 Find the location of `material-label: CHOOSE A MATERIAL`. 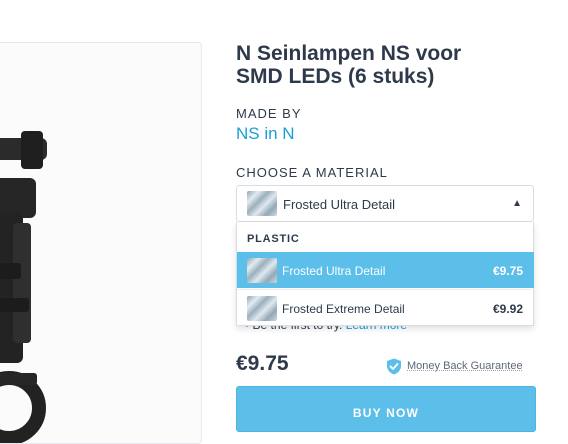

material-label: CHOOSE A MATERIAL is located at coordinates (312, 172).